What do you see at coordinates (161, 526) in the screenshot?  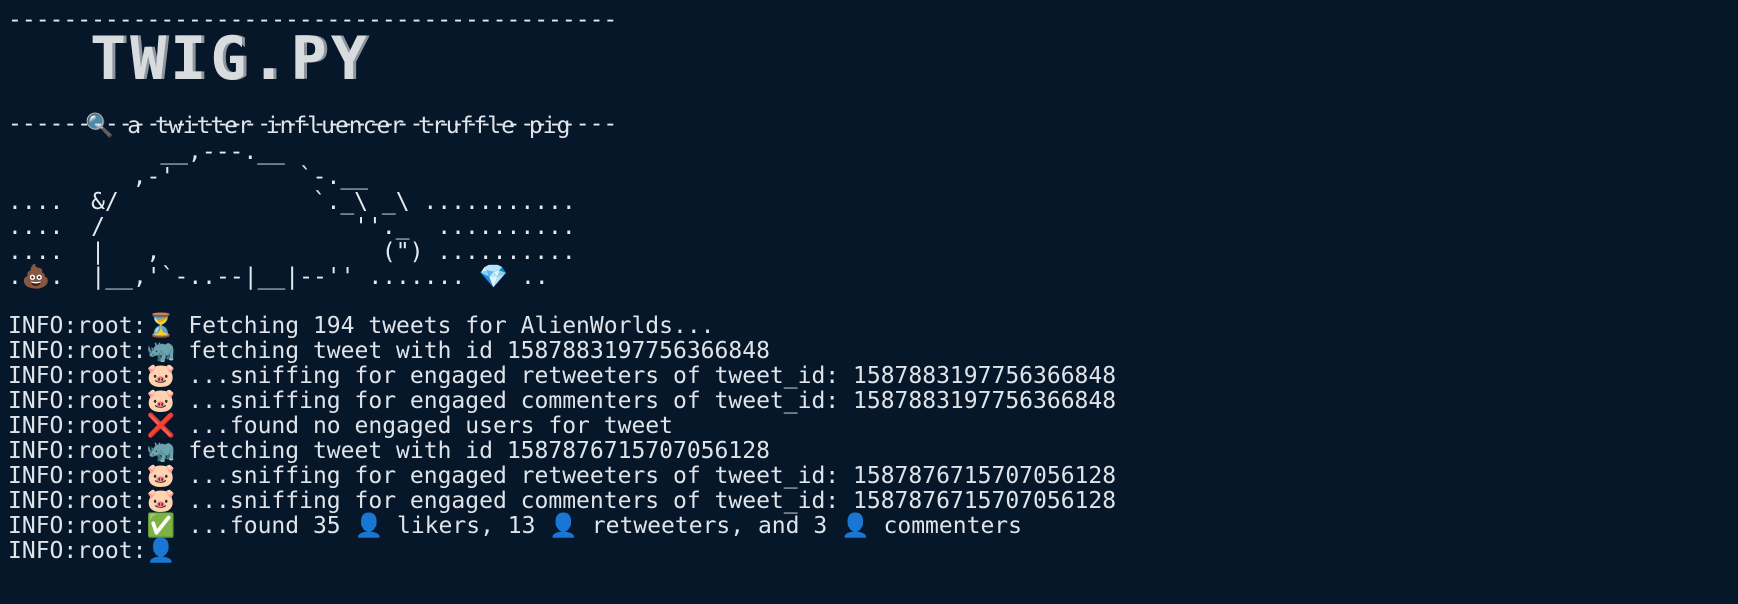 I see `check-mark-icon: ✅` at bounding box center [161, 526].